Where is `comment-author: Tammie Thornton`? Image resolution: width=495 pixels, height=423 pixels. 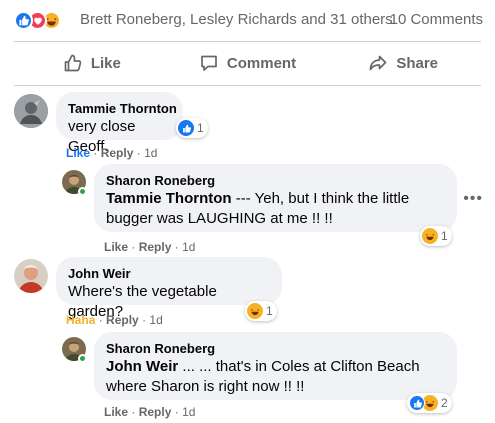
comment-author: Tammie Thornton is located at coordinates (122, 108).